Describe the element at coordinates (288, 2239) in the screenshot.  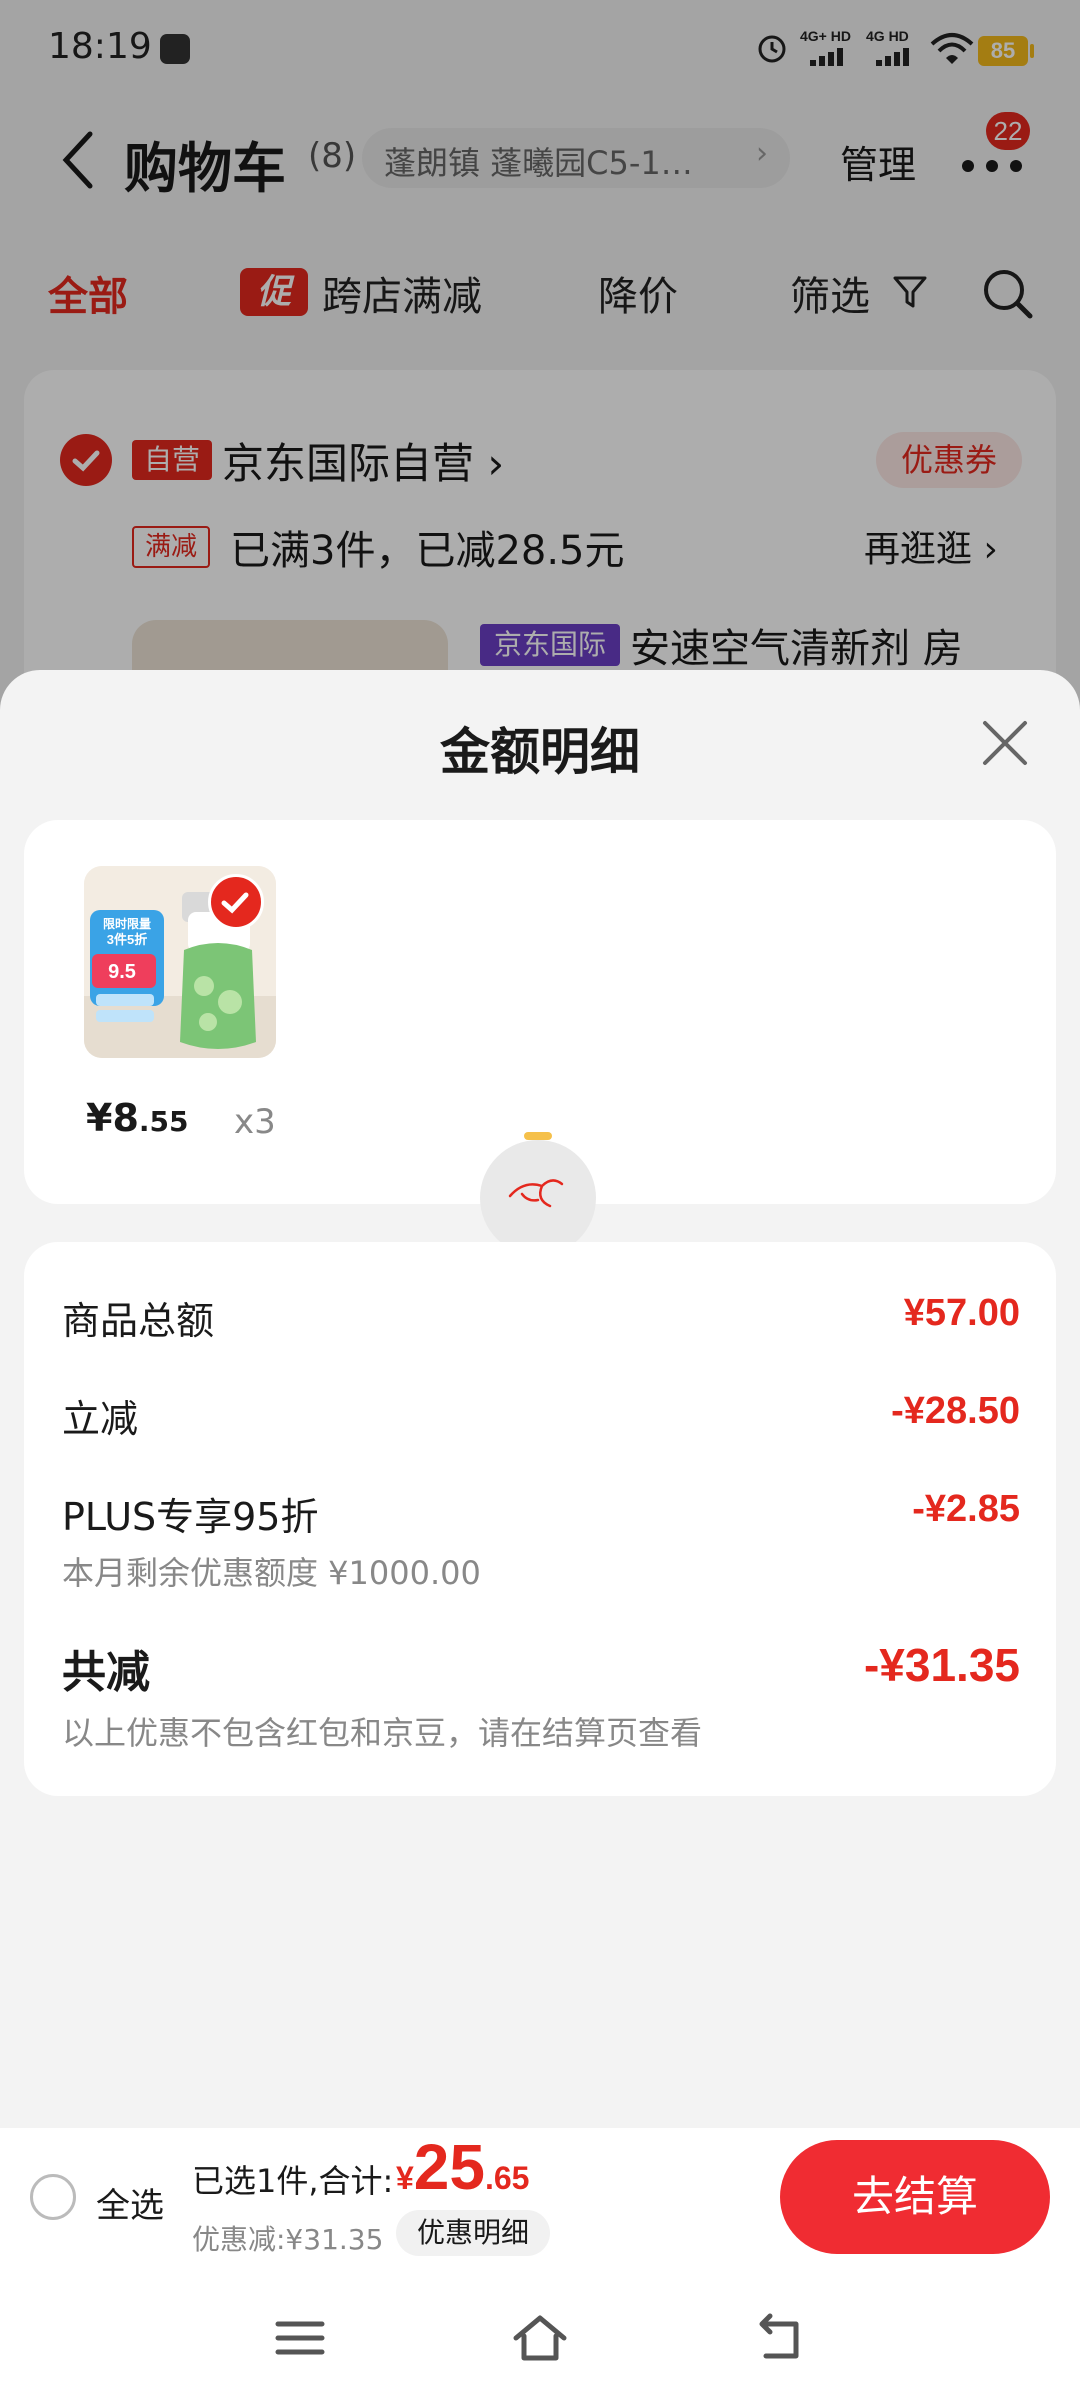
I see `discount-summary-text: 优惠减:¥31.35` at that location.